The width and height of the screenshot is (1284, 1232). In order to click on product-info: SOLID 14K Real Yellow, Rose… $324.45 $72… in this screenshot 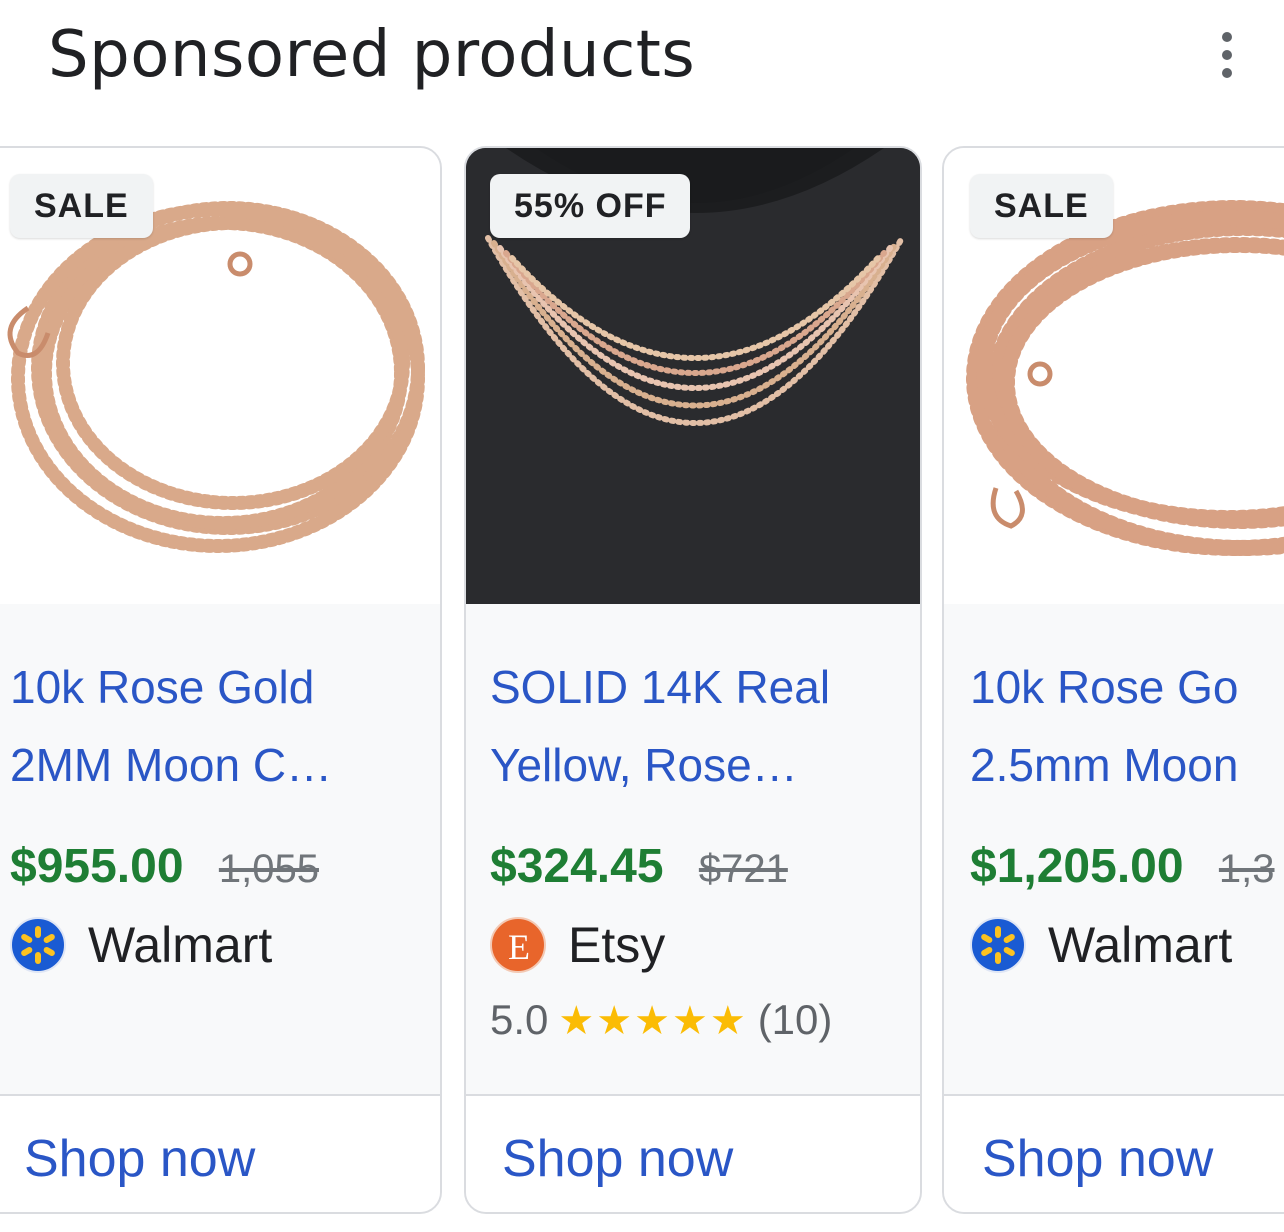, I will do `click(693, 849)`.